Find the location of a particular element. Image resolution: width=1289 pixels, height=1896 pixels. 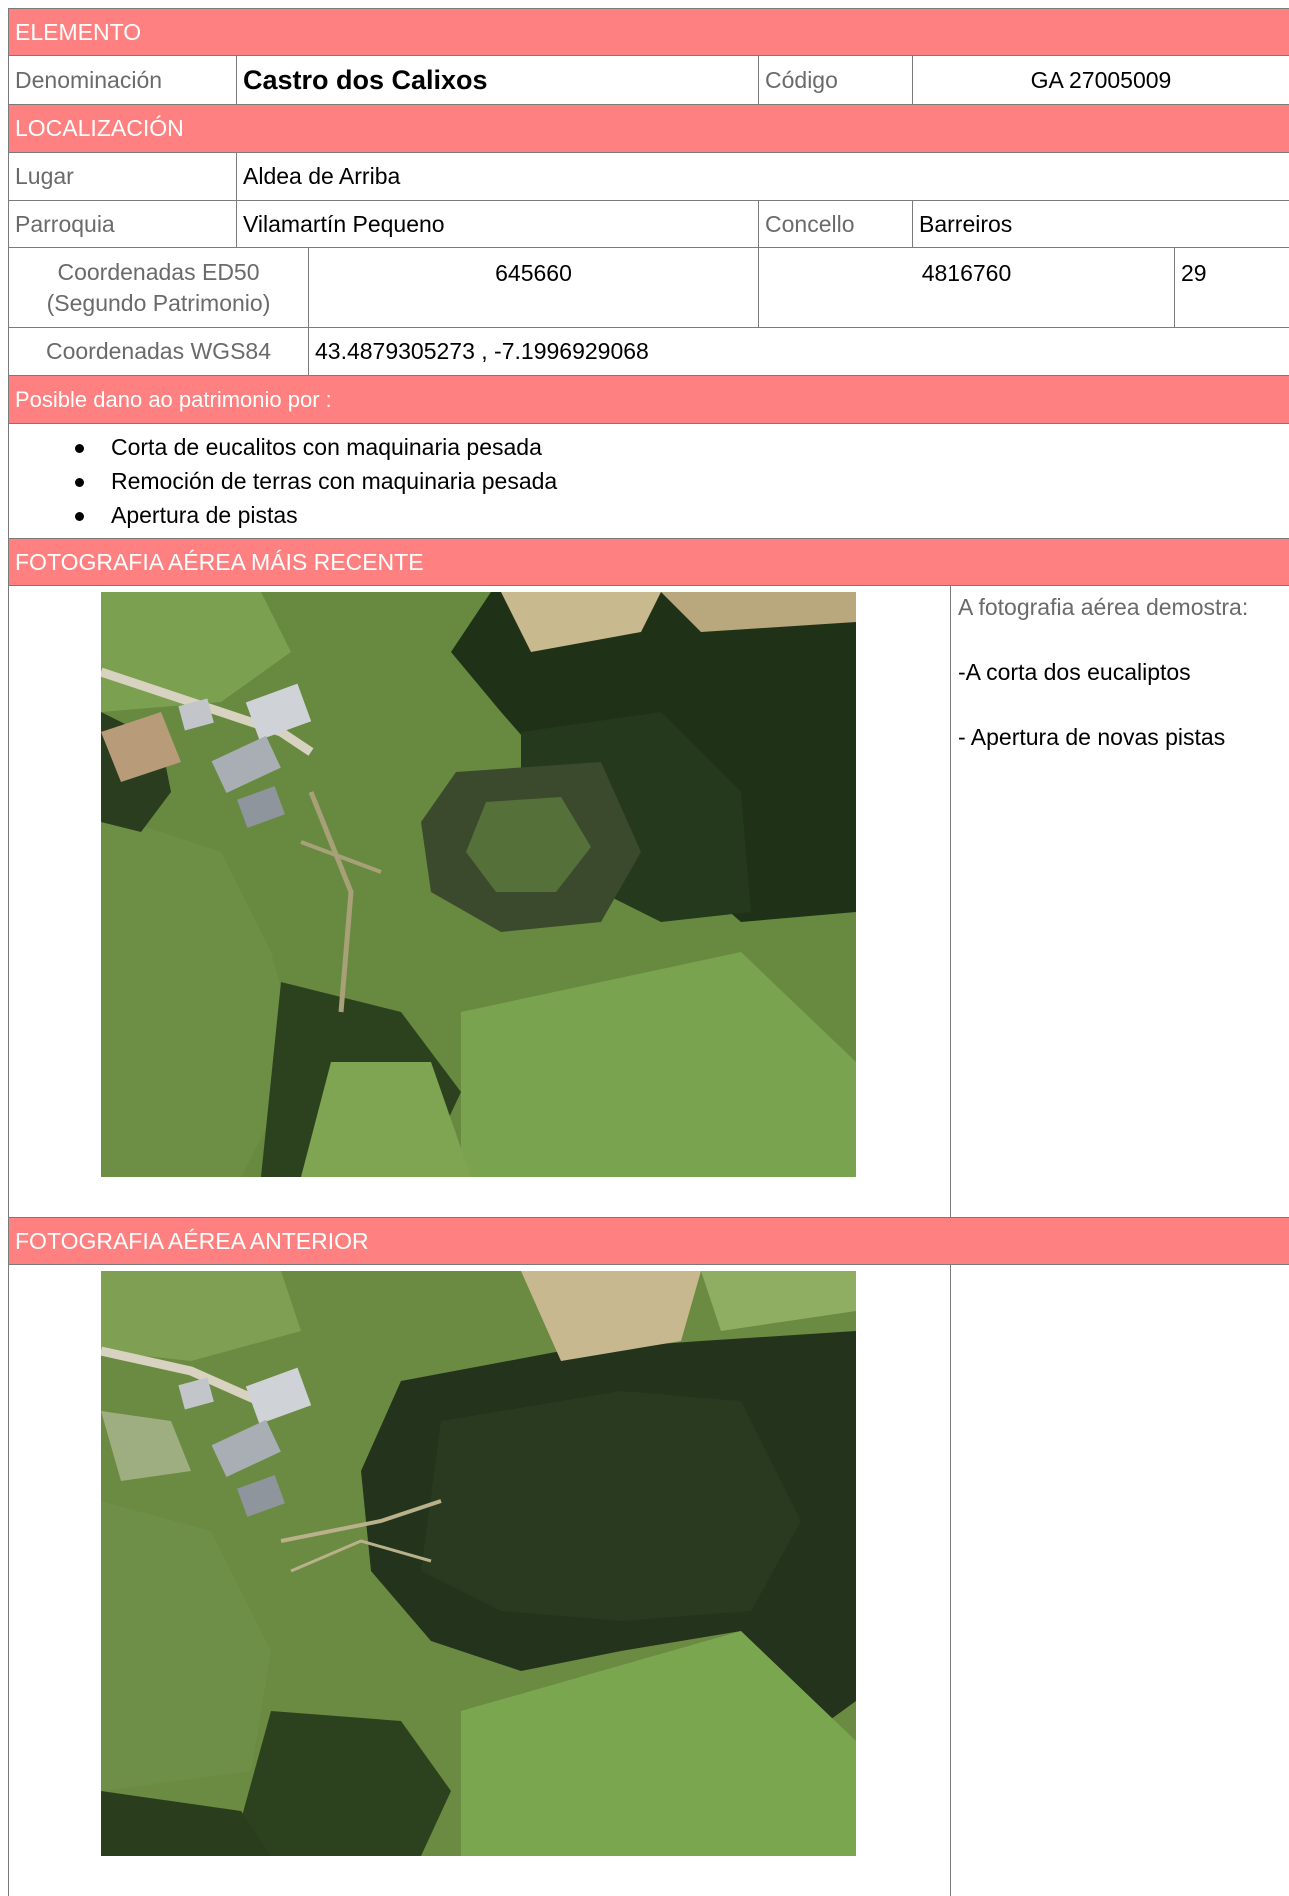

lugar-label: Lugar is located at coordinates (123, 176).